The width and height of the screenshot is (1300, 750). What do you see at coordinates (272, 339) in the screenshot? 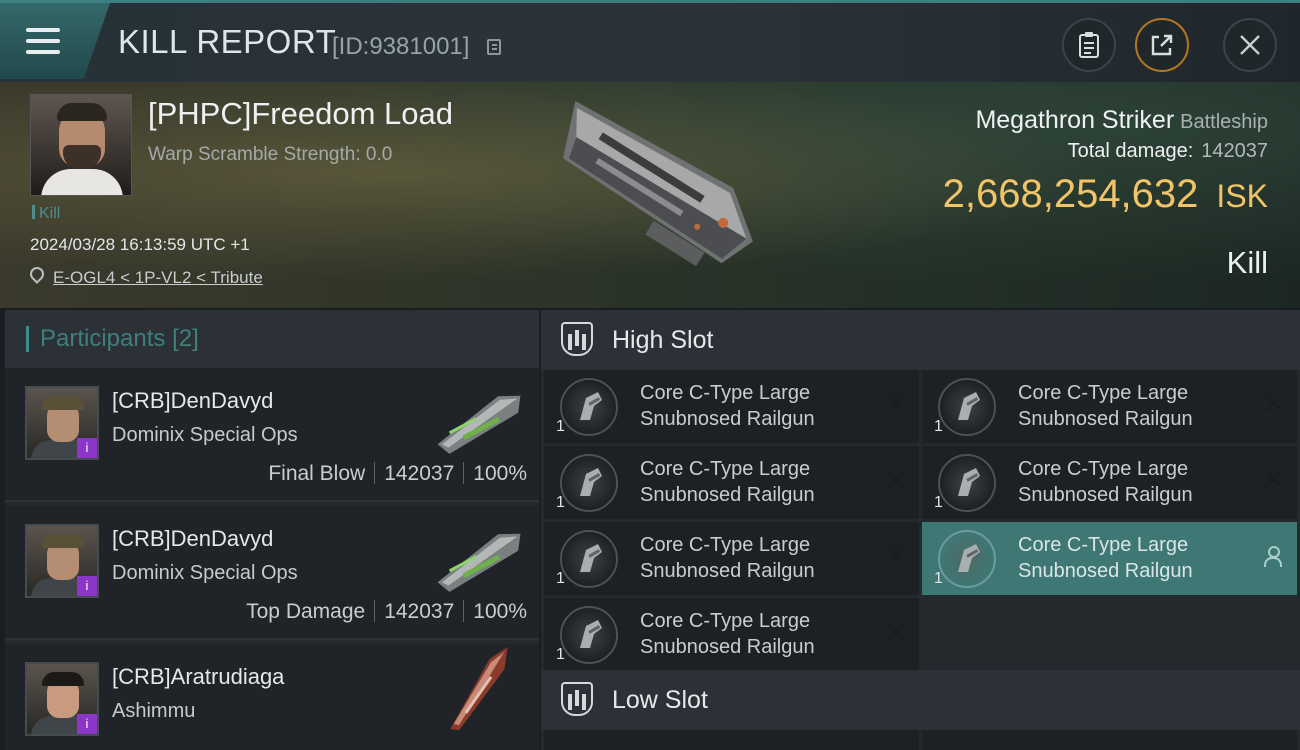
I see `participants-header: Participants [2]` at bounding box center [272, 339].